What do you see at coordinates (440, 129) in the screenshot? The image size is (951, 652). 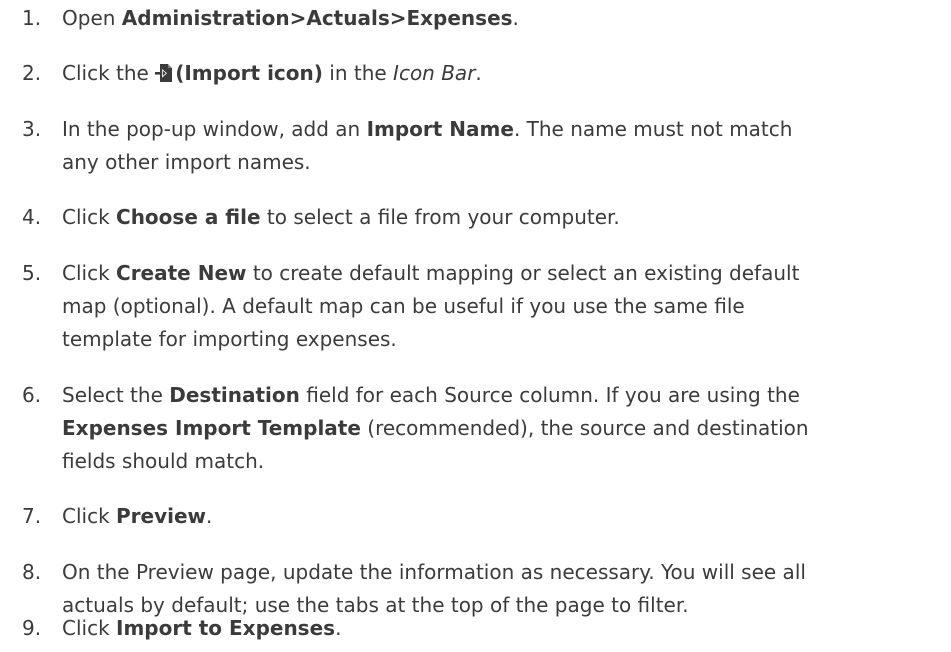 I see `import-name-term: Import Name` at bounding box center [440, 129].